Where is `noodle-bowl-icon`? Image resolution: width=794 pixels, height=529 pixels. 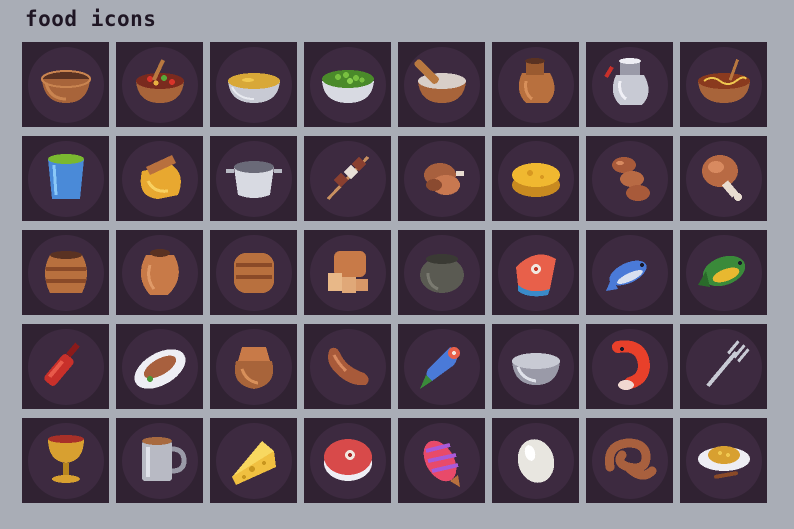 noodle-bowl-icon is located at coordinates (724, 85).